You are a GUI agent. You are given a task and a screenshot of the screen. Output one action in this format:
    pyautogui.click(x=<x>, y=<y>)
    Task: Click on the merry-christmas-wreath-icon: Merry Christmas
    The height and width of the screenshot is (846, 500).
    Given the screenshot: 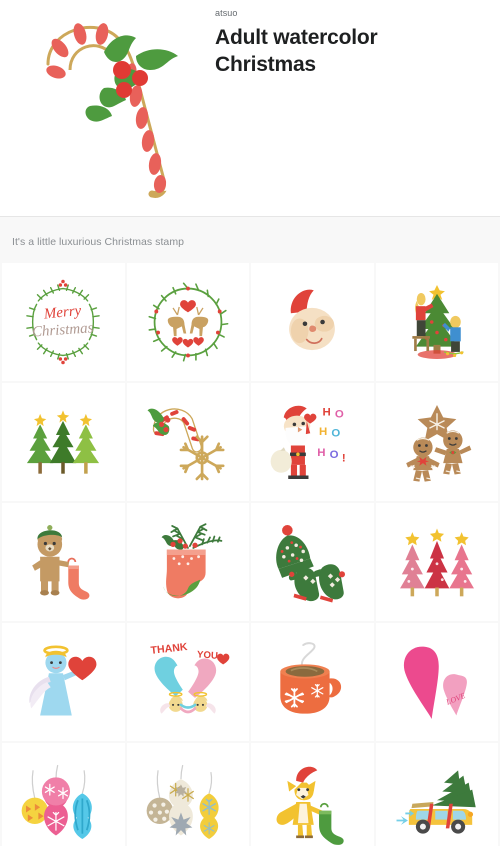 What is the action you would take?
    pyautogui.click(x=63, y=322)
    